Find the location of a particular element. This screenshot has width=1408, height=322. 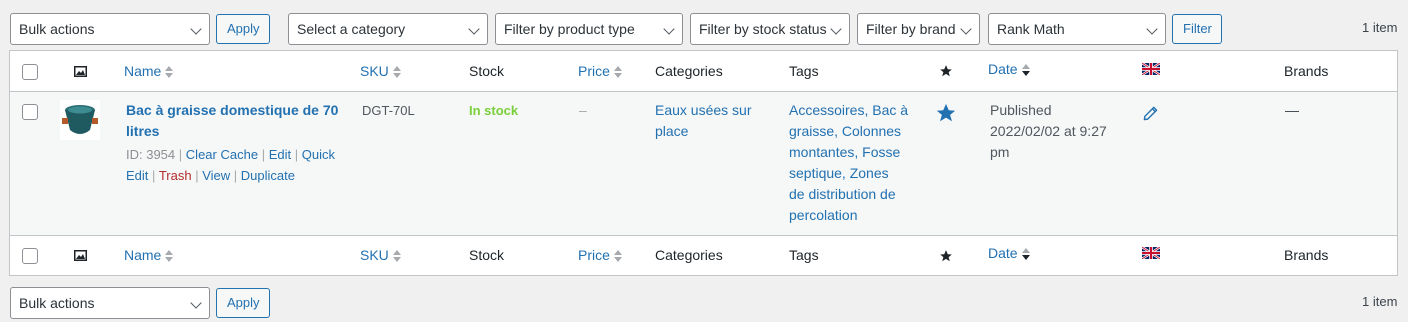

column-date: Date is located at coordinates (1009, 69).